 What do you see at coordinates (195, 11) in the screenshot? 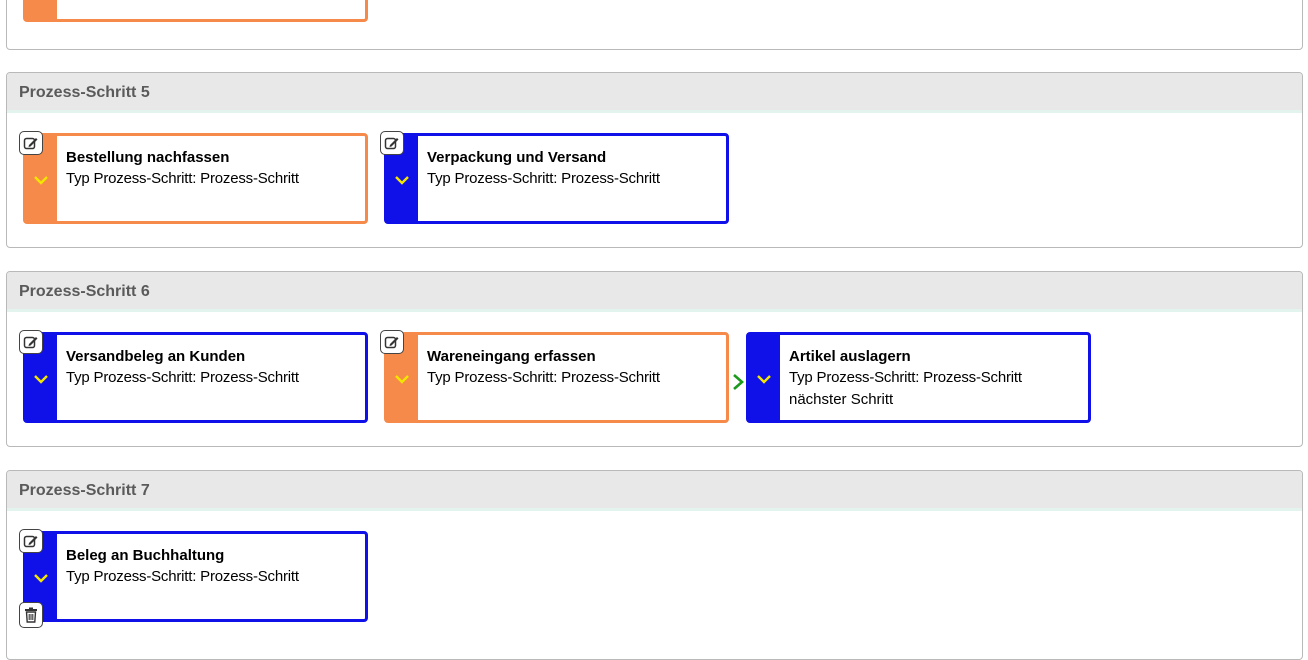
I see `process-card-partial` at bounding box center [195, 11].